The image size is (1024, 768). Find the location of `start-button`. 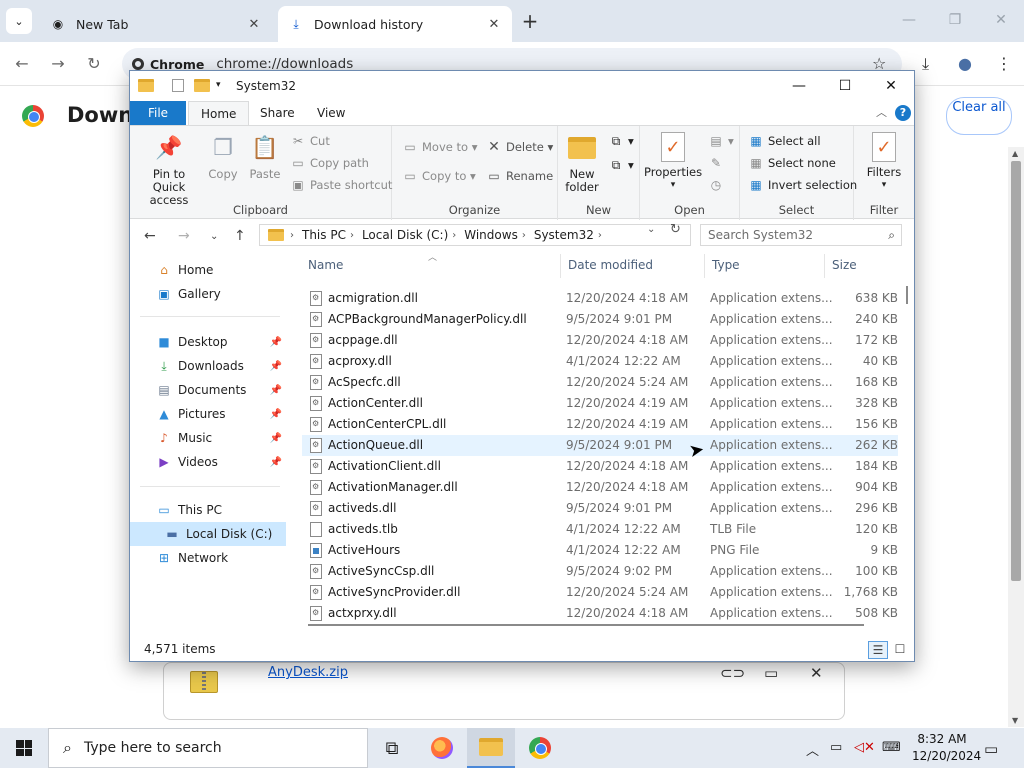

start-button is located at coordinates (24, 748).